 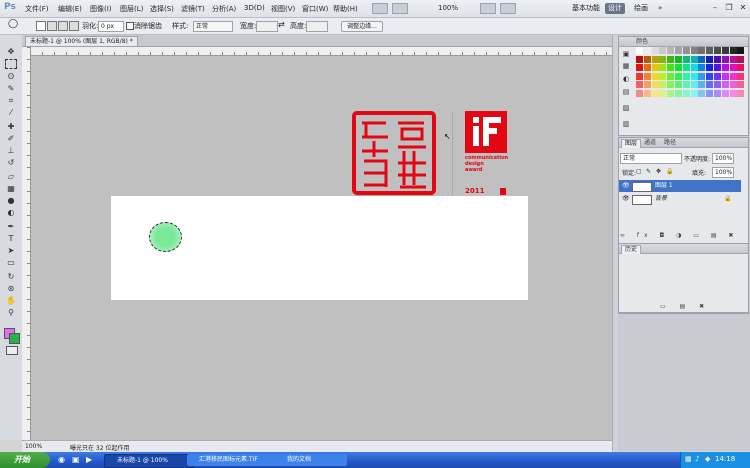 I want to click on new-selection-icon, so click(x=41, y=26).